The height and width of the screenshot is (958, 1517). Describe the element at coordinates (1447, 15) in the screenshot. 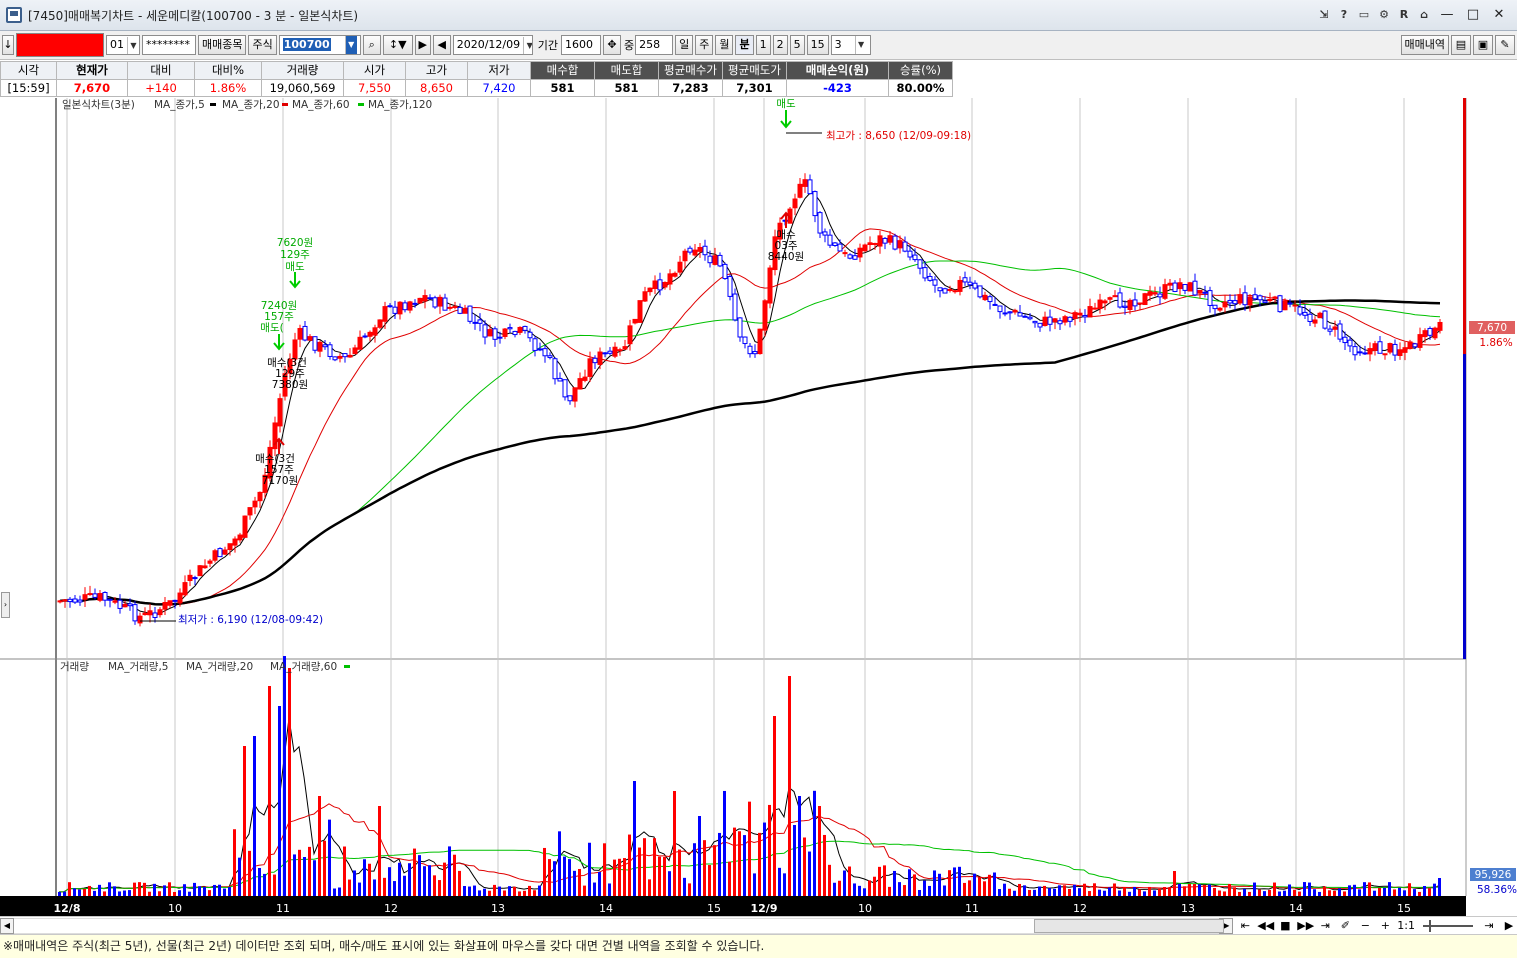

I see `minimize-button: —` at that location.